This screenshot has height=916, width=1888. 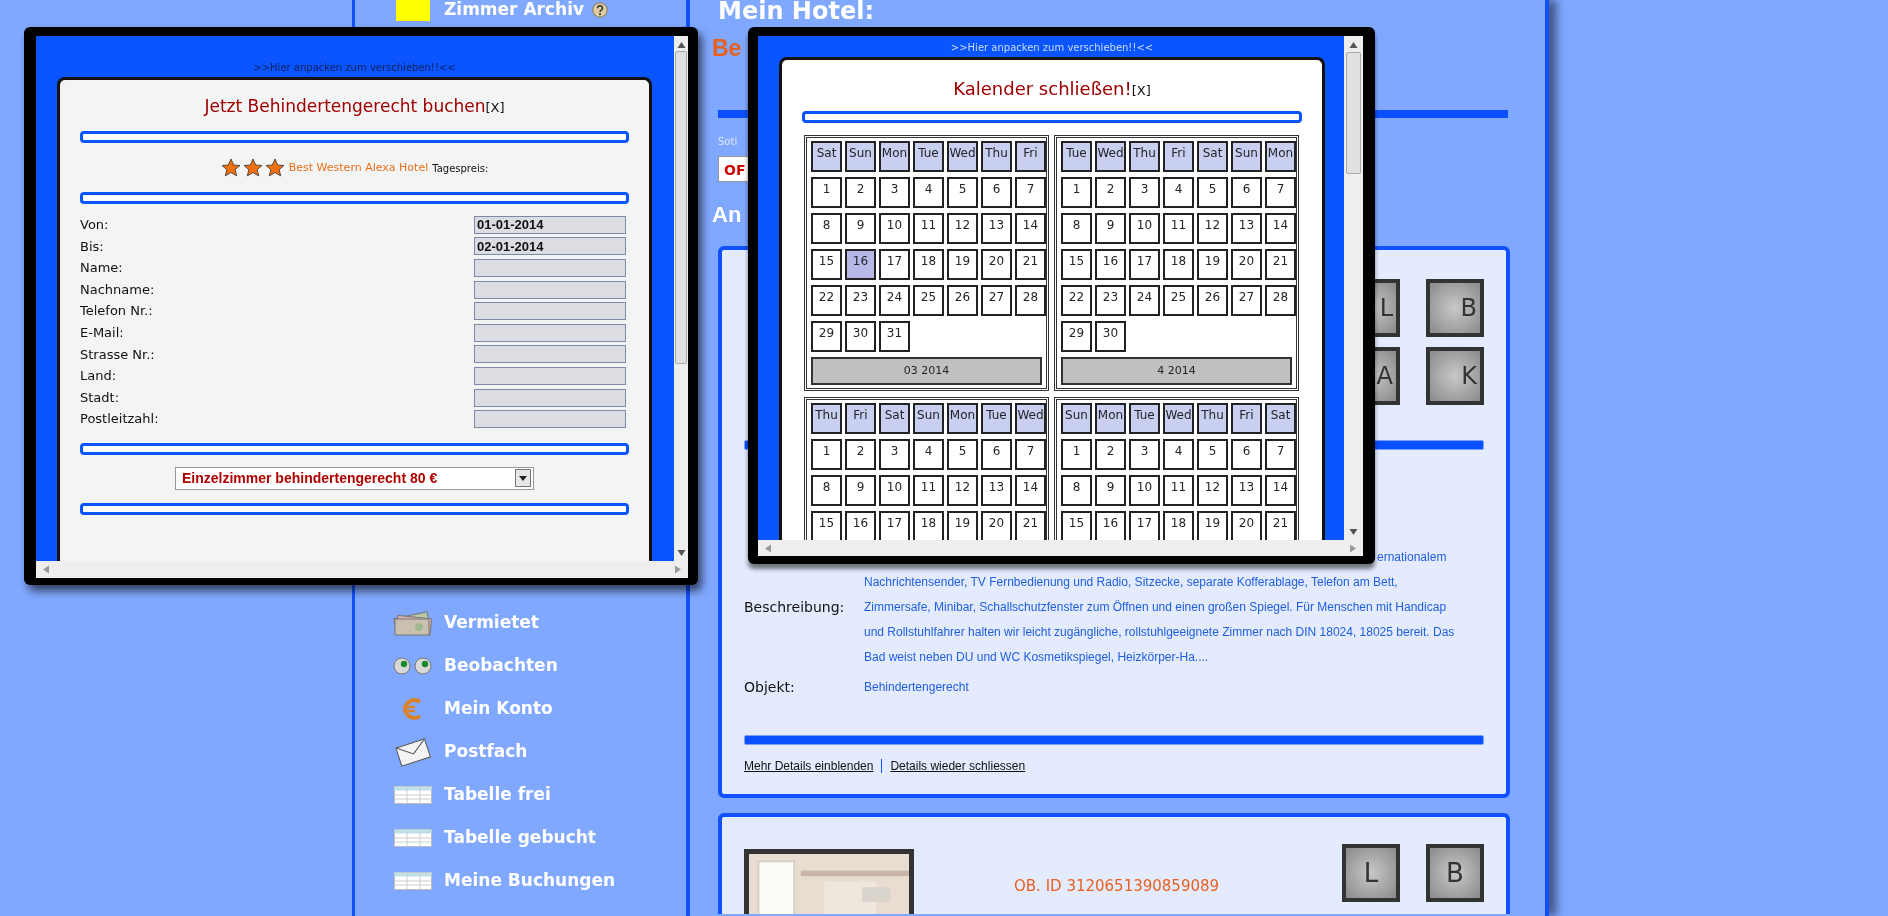 I want to click on day-cell: 31, so click(x=894, y=336).